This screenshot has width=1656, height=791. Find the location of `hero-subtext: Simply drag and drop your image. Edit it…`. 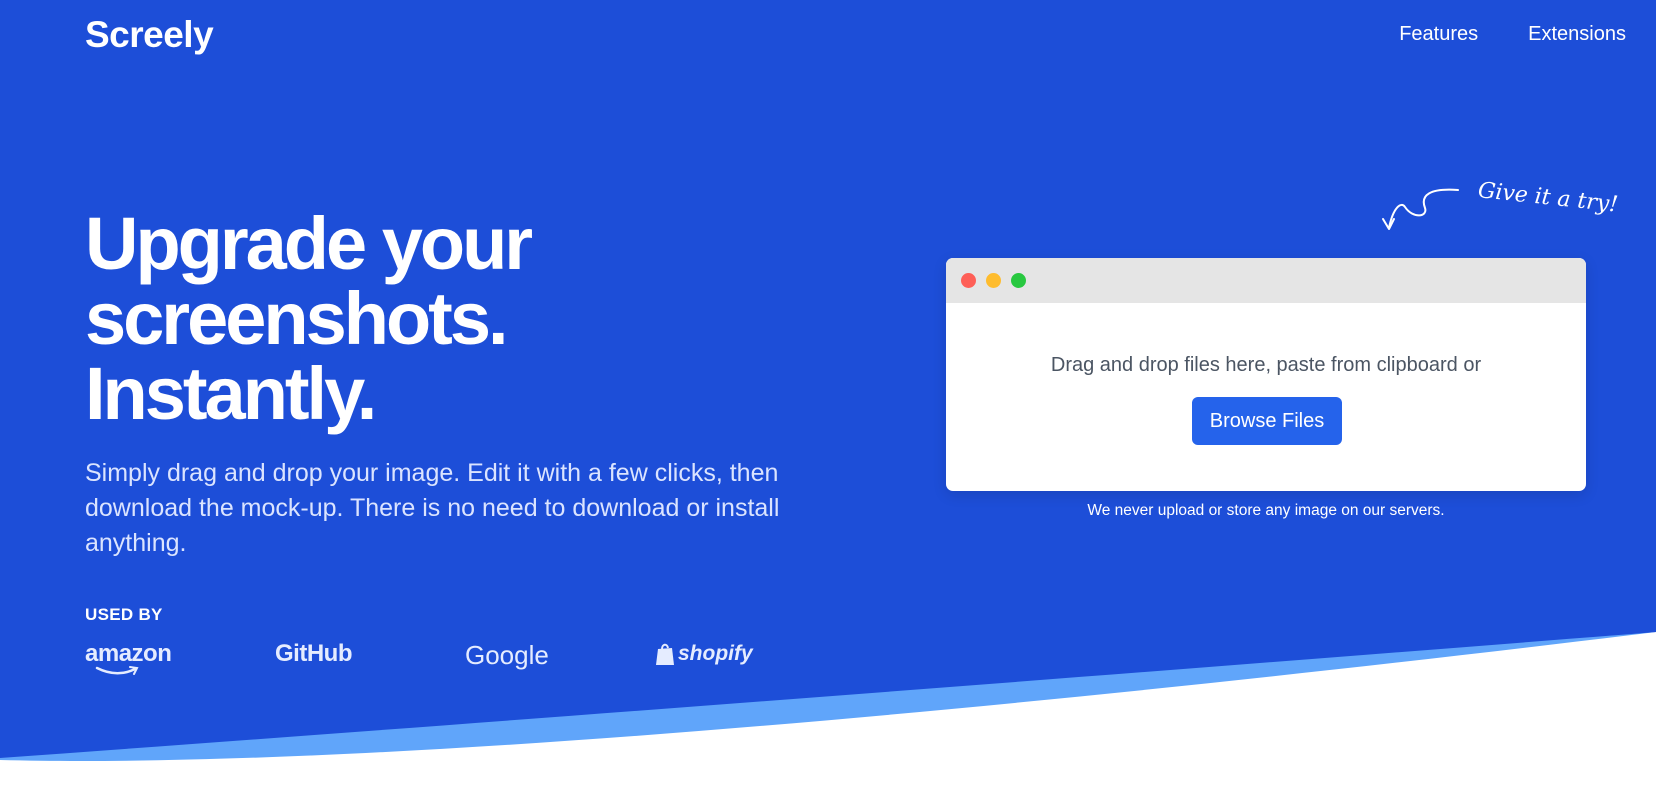

hero-subtext: Simply drag and drop your image. Edit it… is located at coordinates (432, 508).